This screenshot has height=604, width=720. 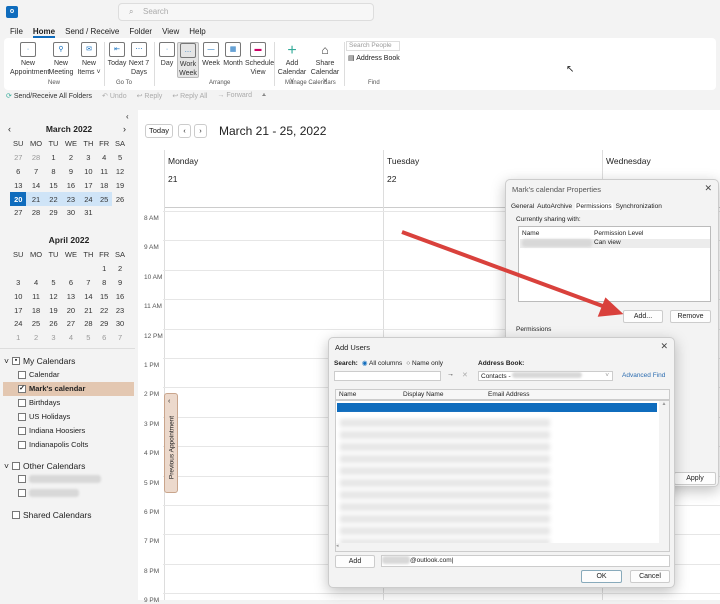 What do you see at coordinates (497, 407) in the screenshot?
I see `selected-row` at bounding box center [497, 407].